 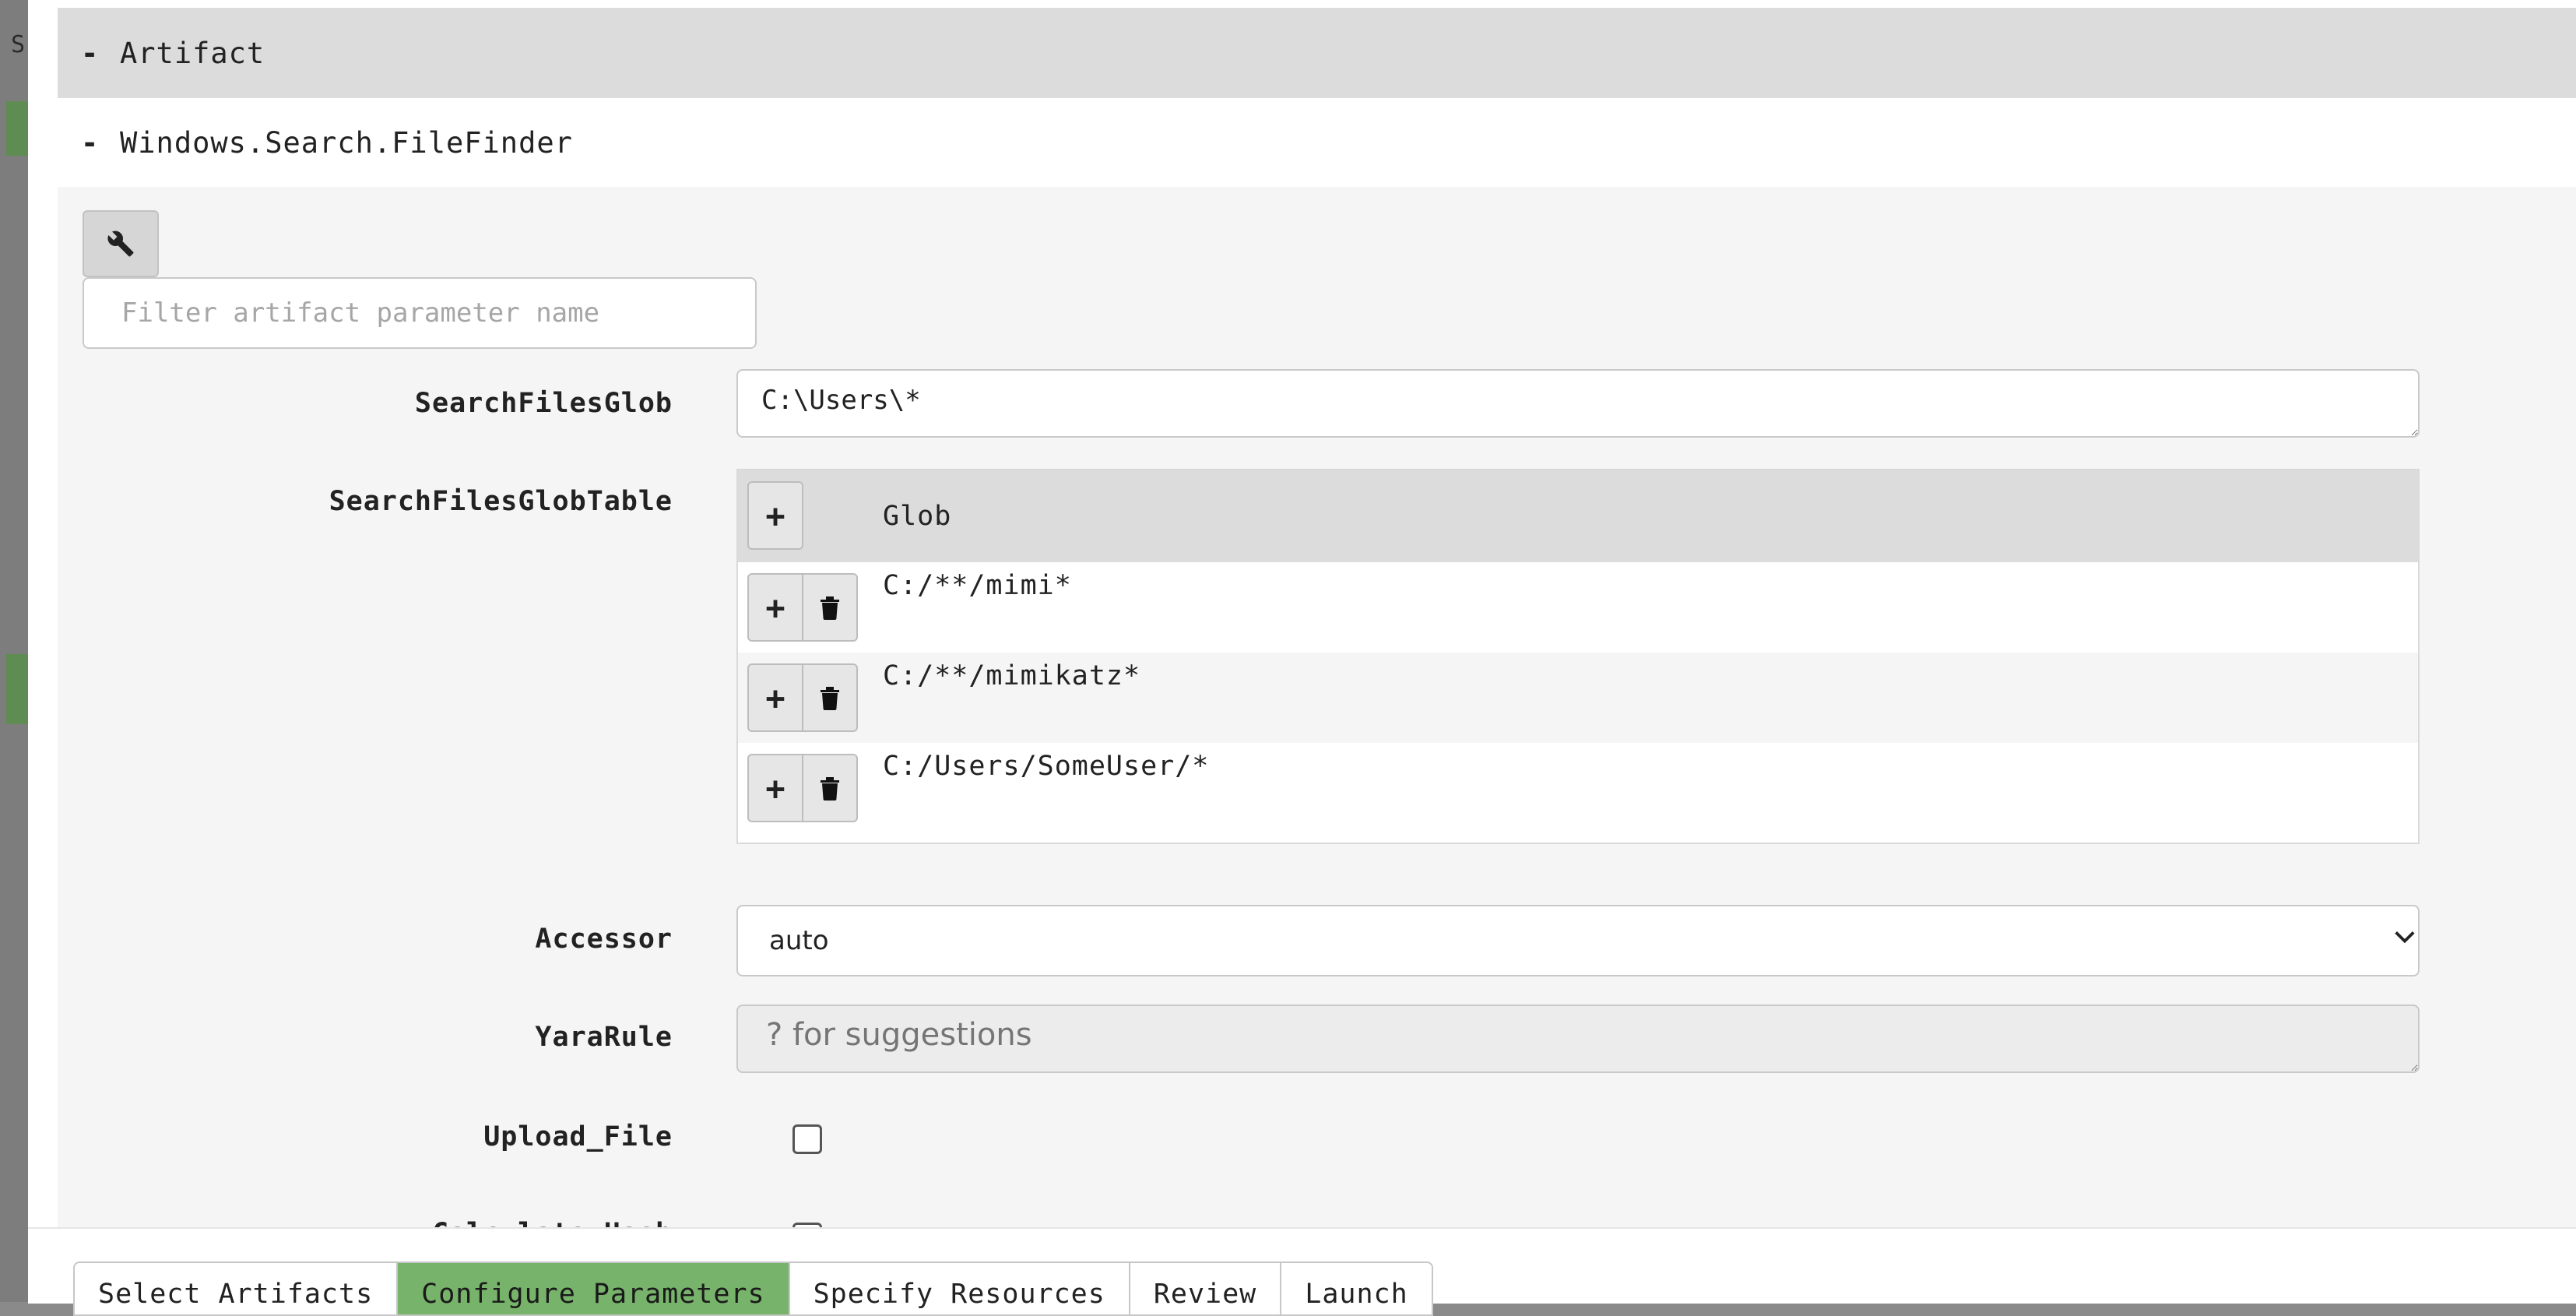 What do you see at coordinates (1578, 940) in the screenshot?
I see `accessor-select: auto` at bounding box center [1578, 940].